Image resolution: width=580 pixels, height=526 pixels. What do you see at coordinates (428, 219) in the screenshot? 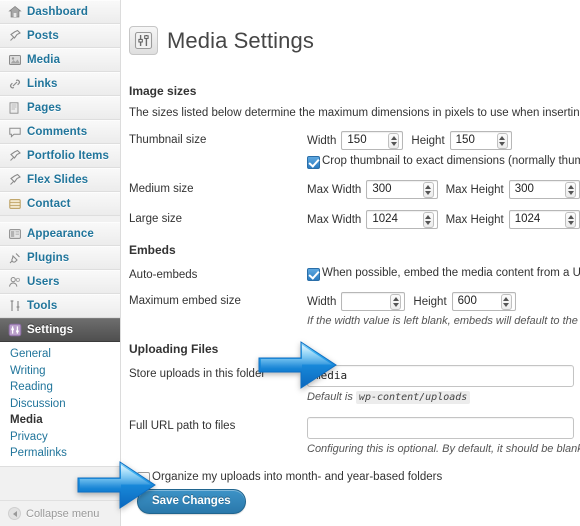
I see `large-width-stepper` at bounding box center [428, 219].